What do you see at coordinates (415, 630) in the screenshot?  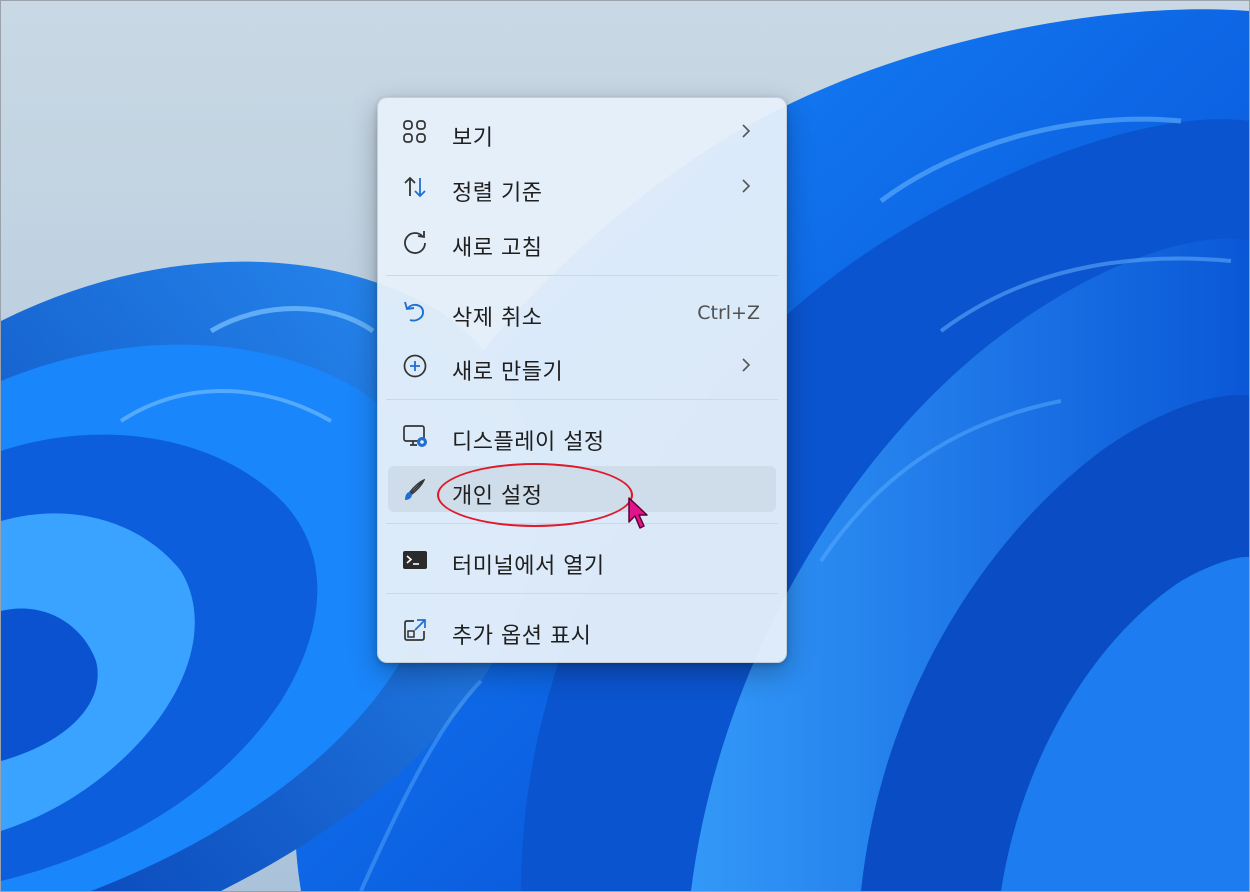 I see `open-external-icon` at bounding box center [415, 630].